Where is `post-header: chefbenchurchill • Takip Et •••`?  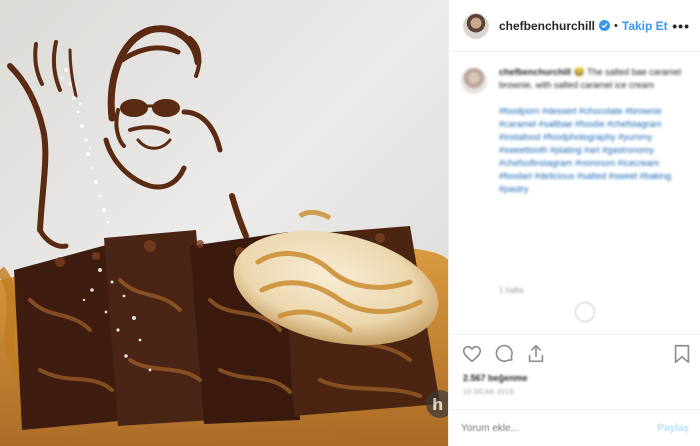
post-header: chefbenchurchill • Takip Et ••• is located at coordinates (574, 26).